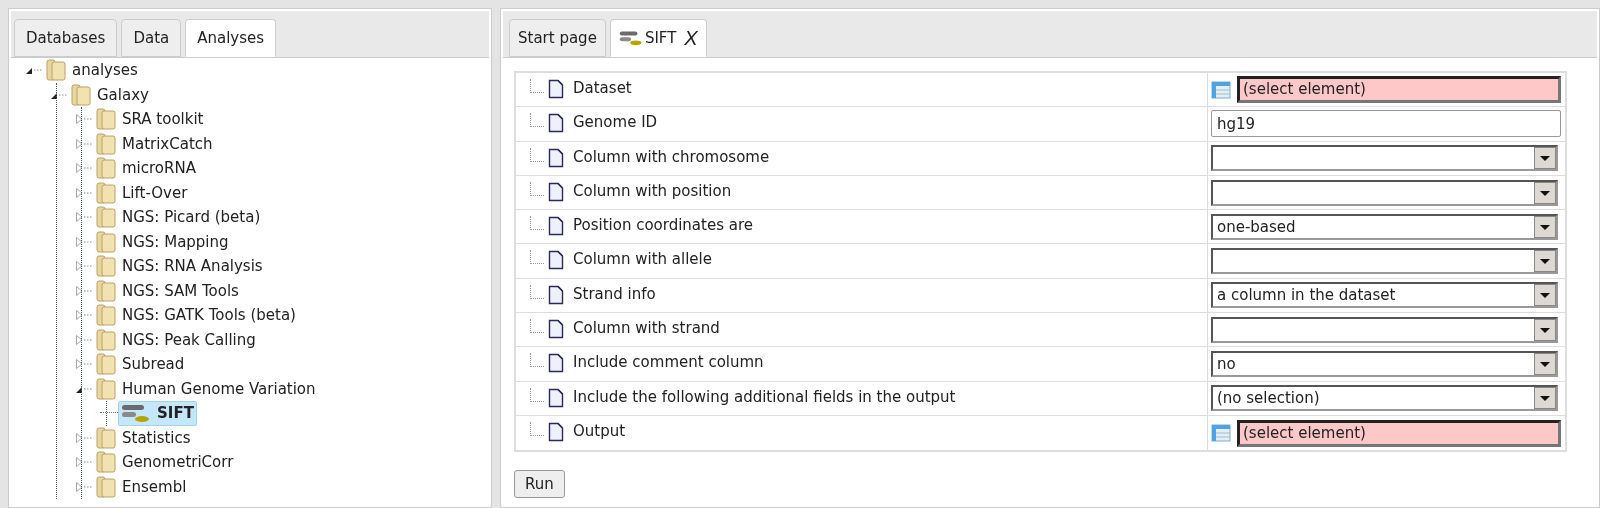  I want to click on tab: SIFT X, so click(658, 38).